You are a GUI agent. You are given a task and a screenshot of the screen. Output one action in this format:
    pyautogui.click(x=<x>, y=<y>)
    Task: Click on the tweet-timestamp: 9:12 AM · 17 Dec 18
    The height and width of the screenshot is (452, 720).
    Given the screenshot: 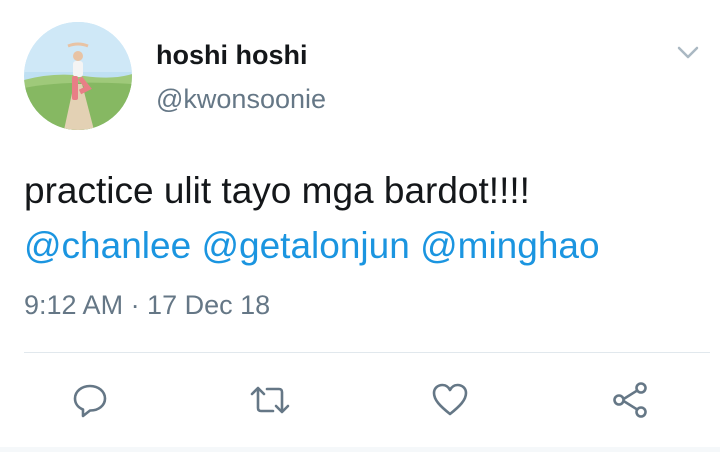 What is the action you would take?
    pyautogui.click(x=147, y=305)
    